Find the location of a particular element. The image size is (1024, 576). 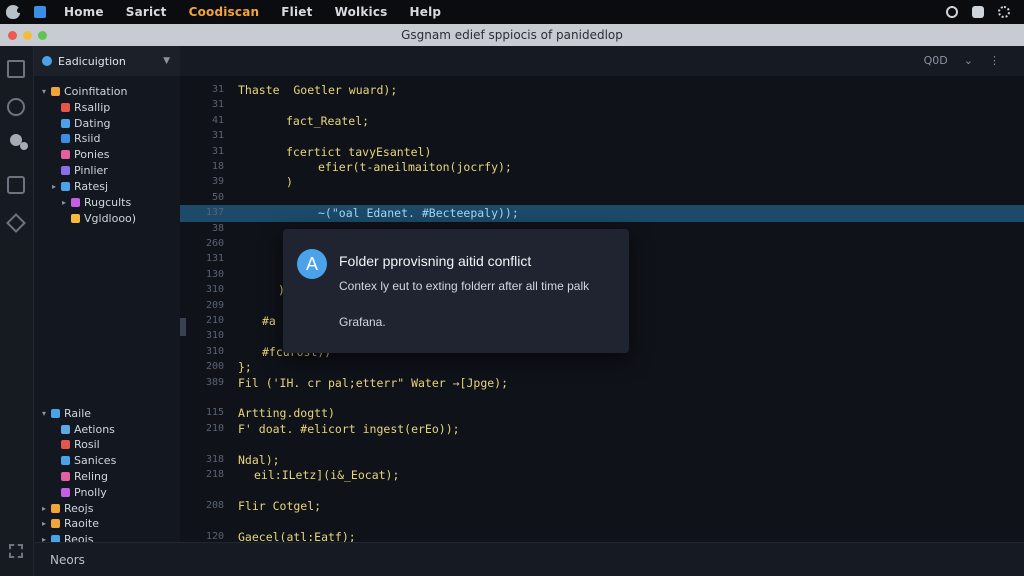

tree-item: ▸ Reojs is located at coordinates (67, 508).